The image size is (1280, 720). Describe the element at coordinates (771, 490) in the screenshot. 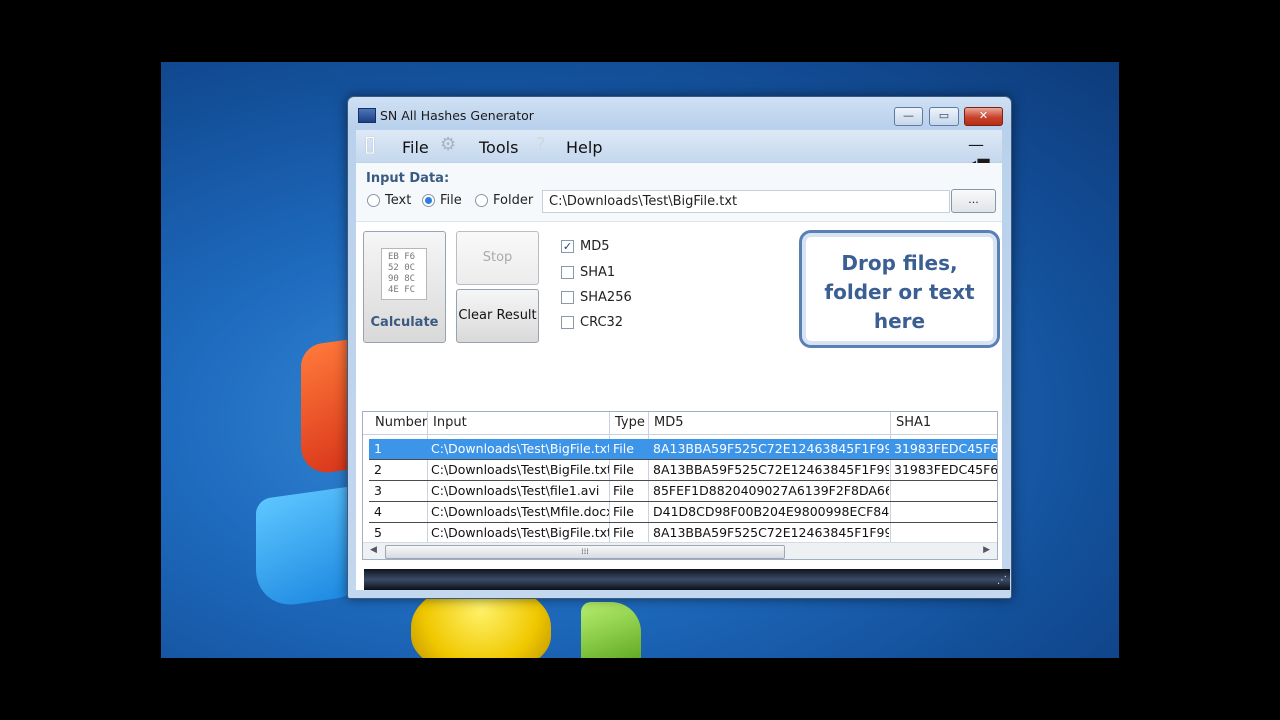

I see `cell-md5: 85FEF1D8820409027A6139F2F8DA6618` at that location.